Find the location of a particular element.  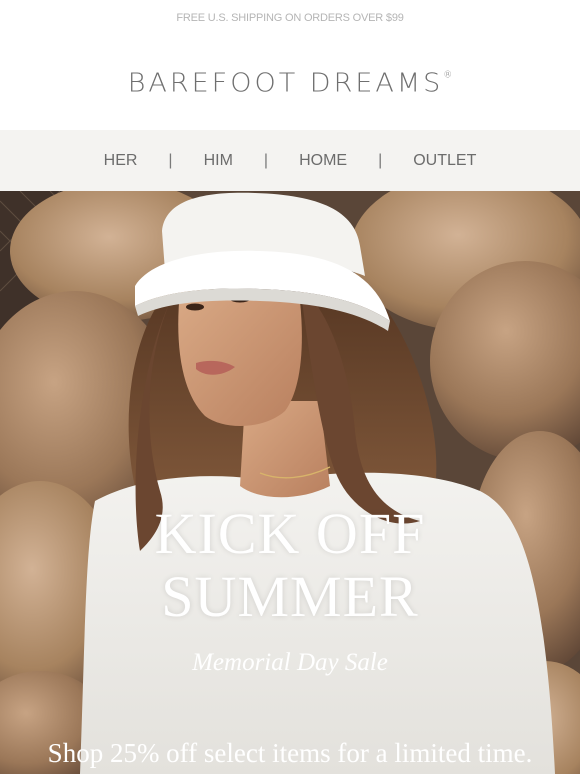

shipping-promo-bar: FREE U.S. SHIPPING ON ORDERS OVER $99 is located at coordinates (290, 18).